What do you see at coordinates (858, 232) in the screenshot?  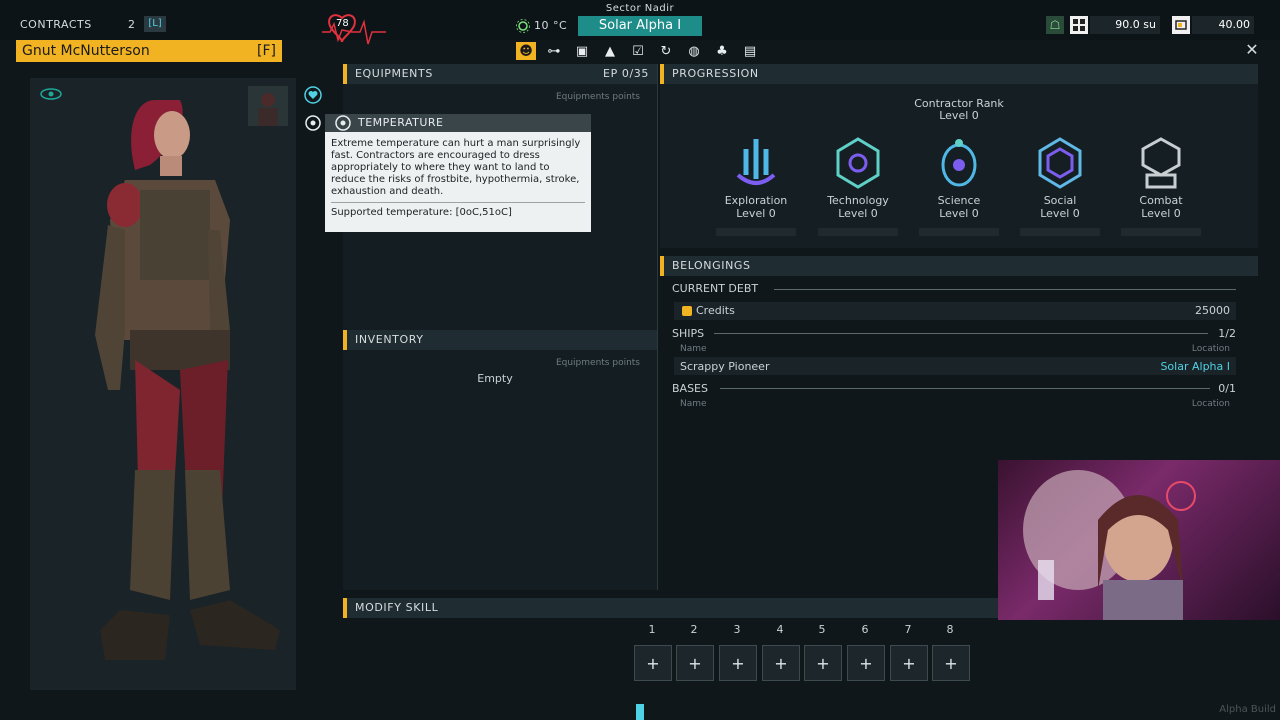 I see `technology-bar` at bounding box center [858, 232].